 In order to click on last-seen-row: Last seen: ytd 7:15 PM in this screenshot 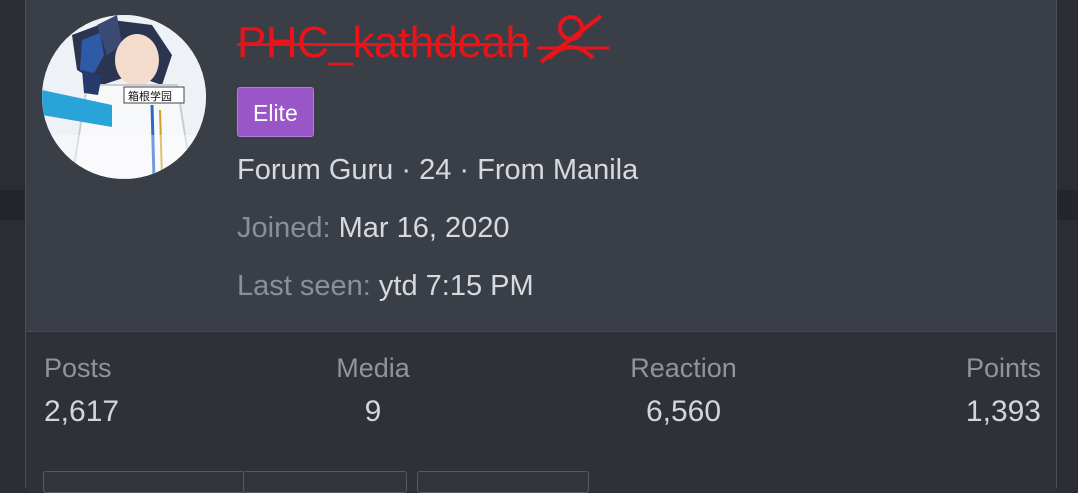, I will do `click(385, 286)`.